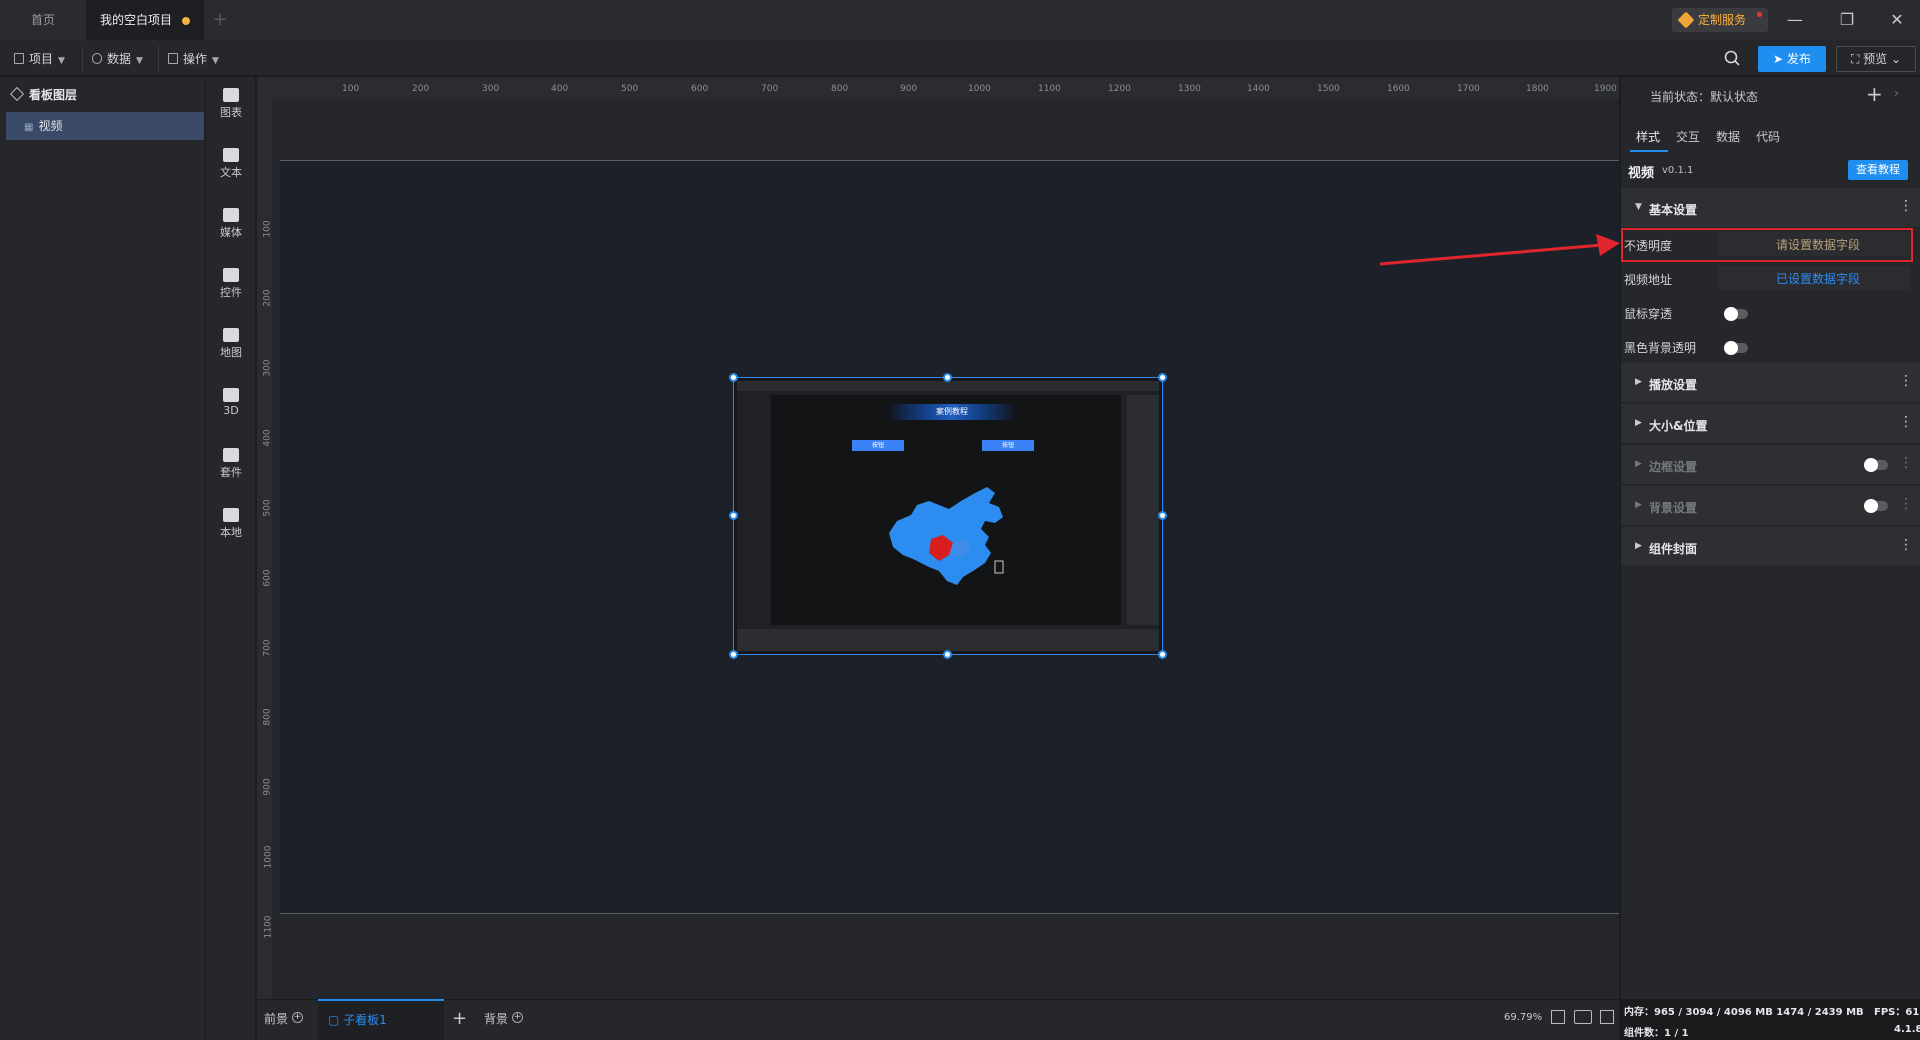 This screenshot has height=1040, width=1920. What do you see at coordinates (39, 59) in the screenshot?
I see `menu-project: 项目 ▼` at bounding box center [39, 59].